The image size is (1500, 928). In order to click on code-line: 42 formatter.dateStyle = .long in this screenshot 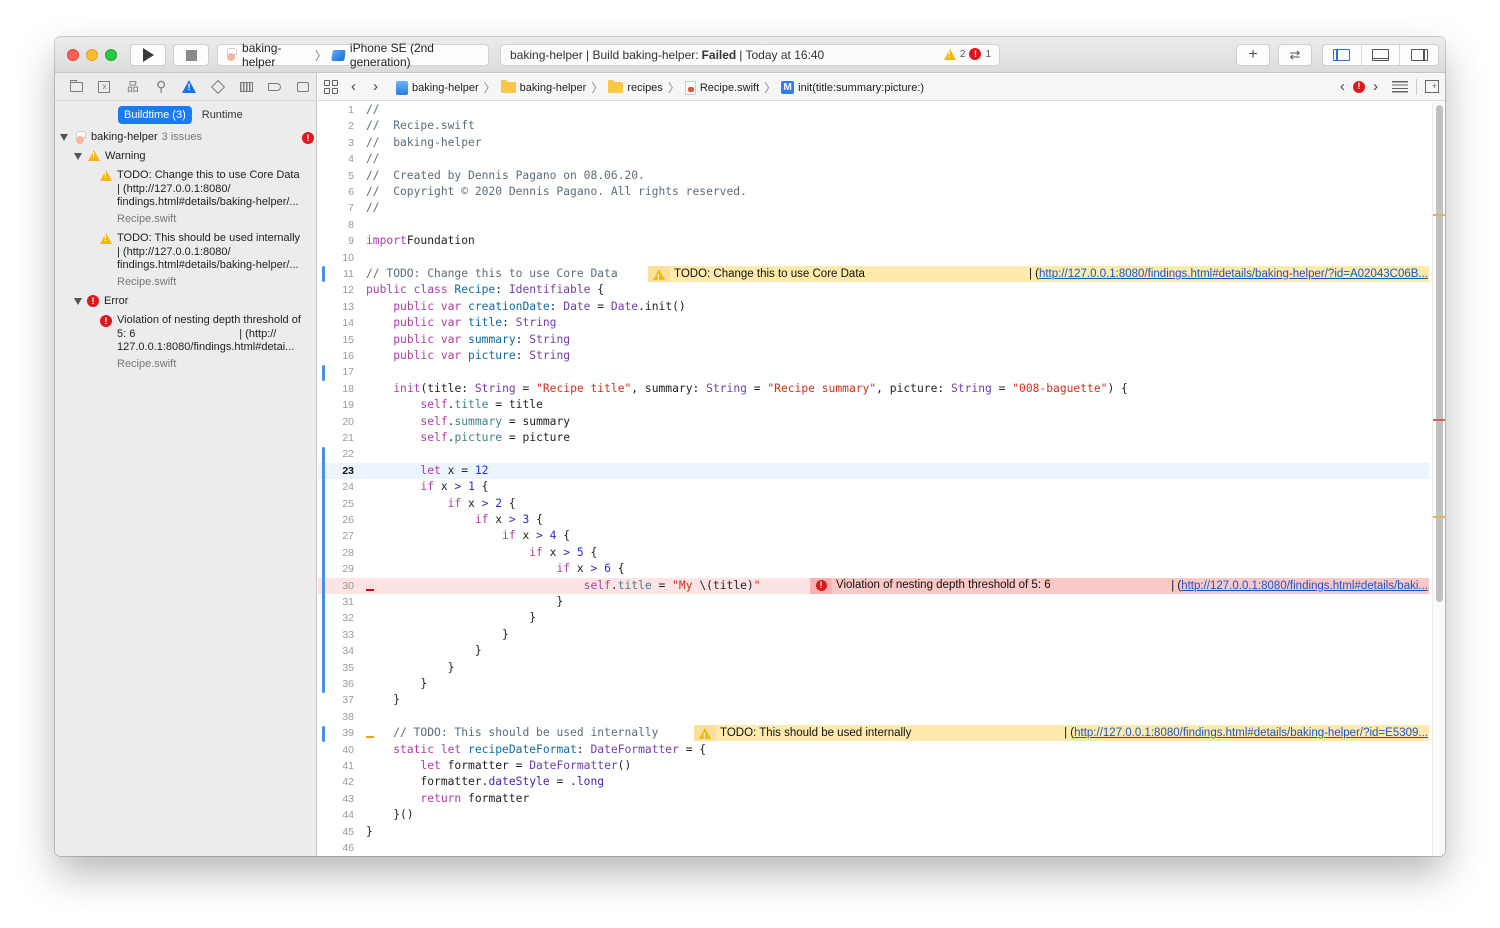, I will do `click(873, 782)`.